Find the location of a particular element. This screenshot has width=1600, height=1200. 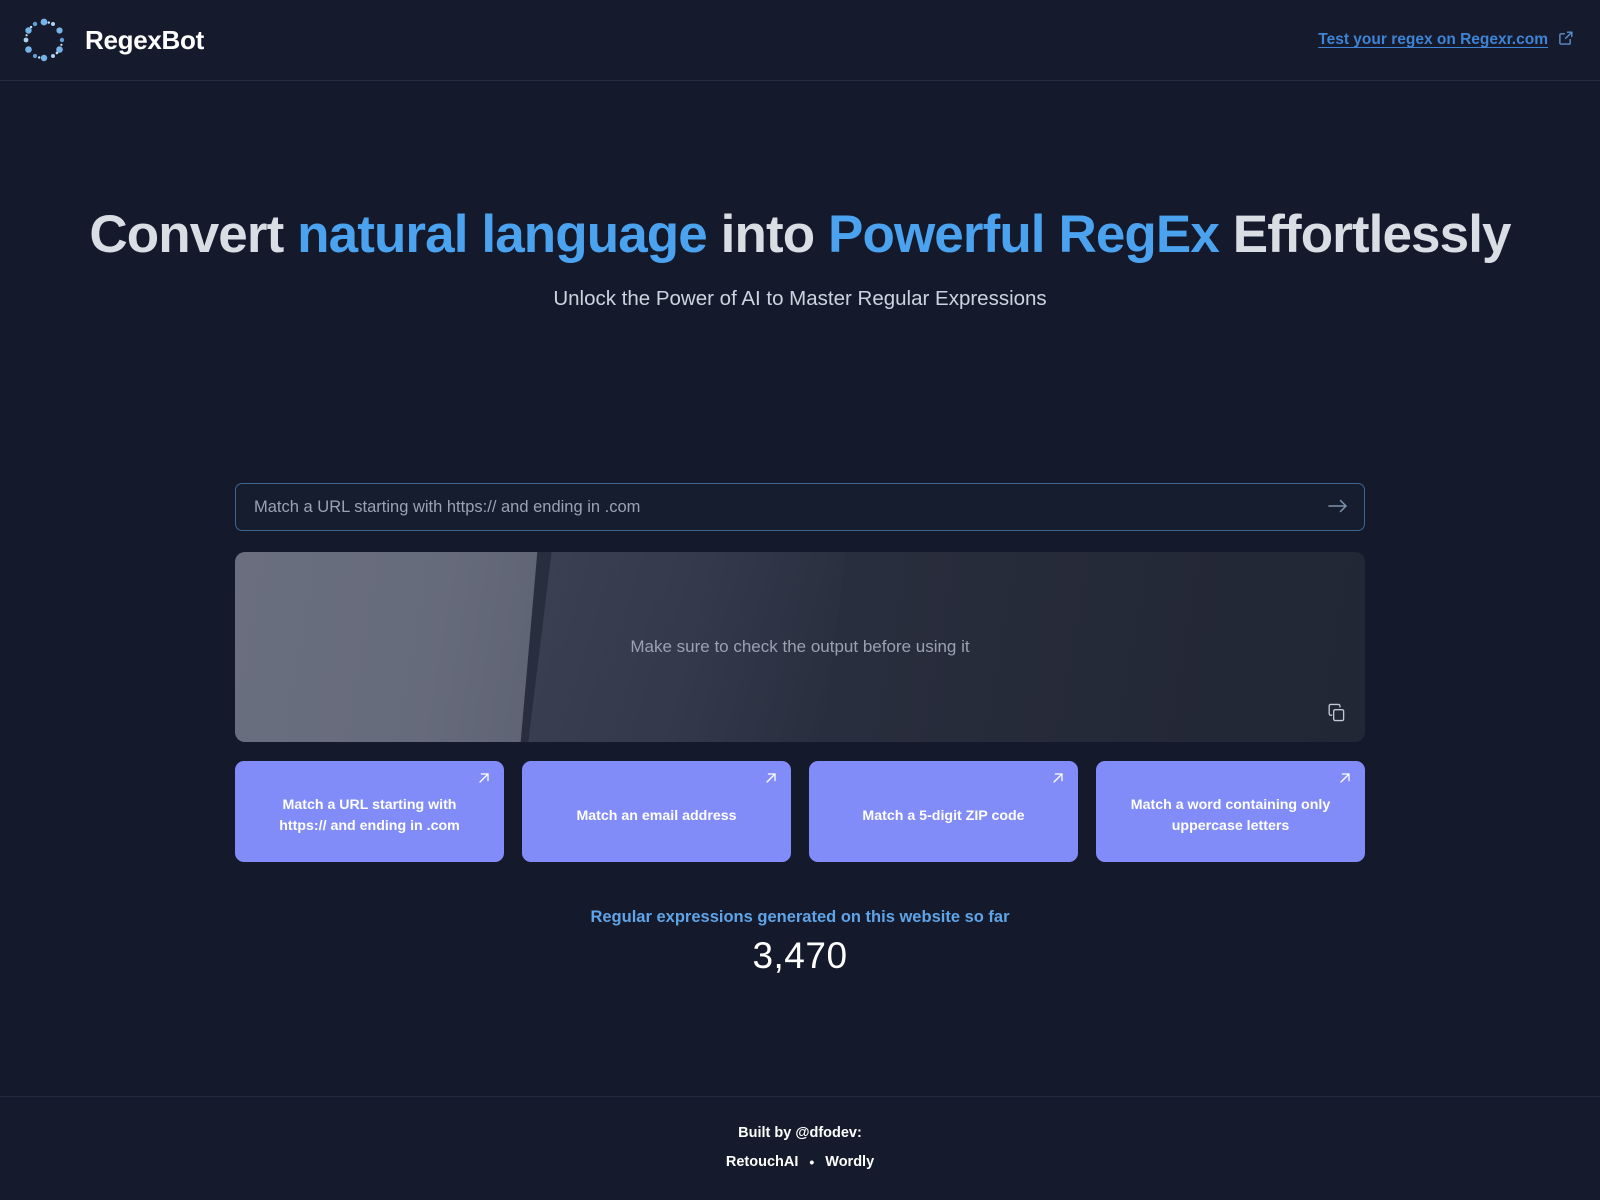

skeleton-shimmer is located at coordinates (387, 647).